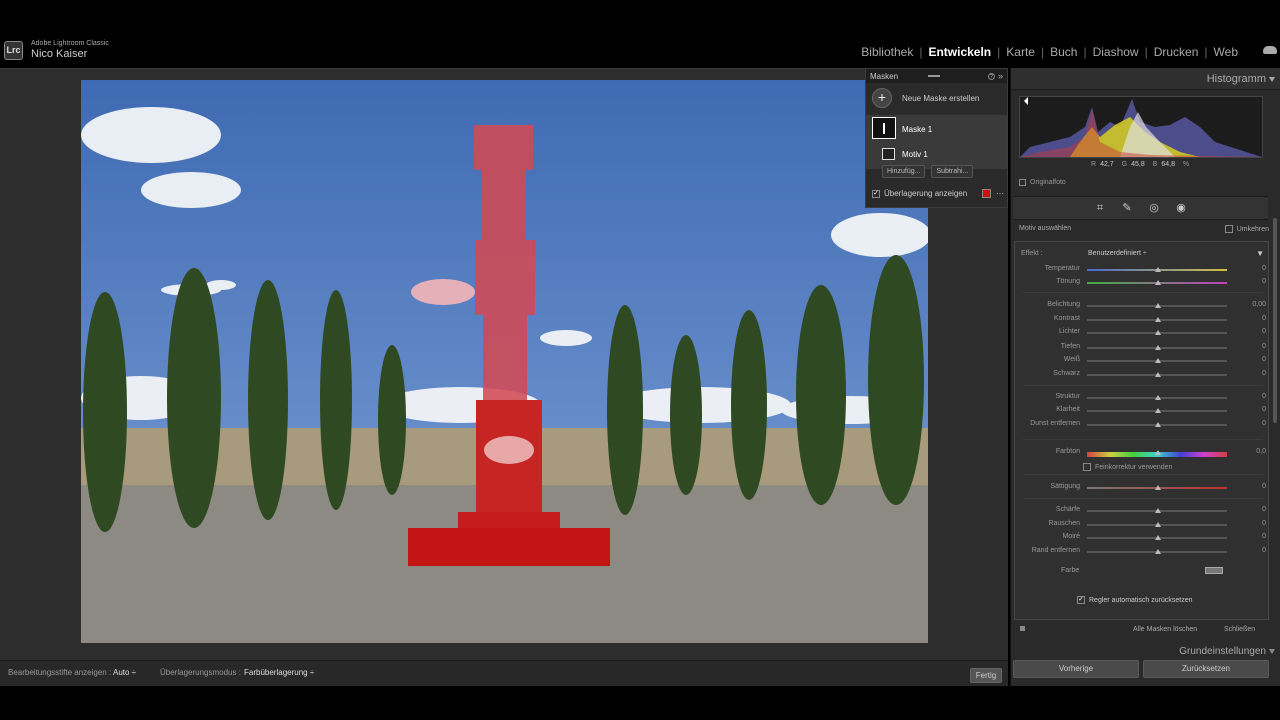 Image resolution: width=1280 pixels, height=720 pixels. Describe the element at coordinates (1076, 669) in the screenshot. I see `previous-button: Vorherige` at that location.